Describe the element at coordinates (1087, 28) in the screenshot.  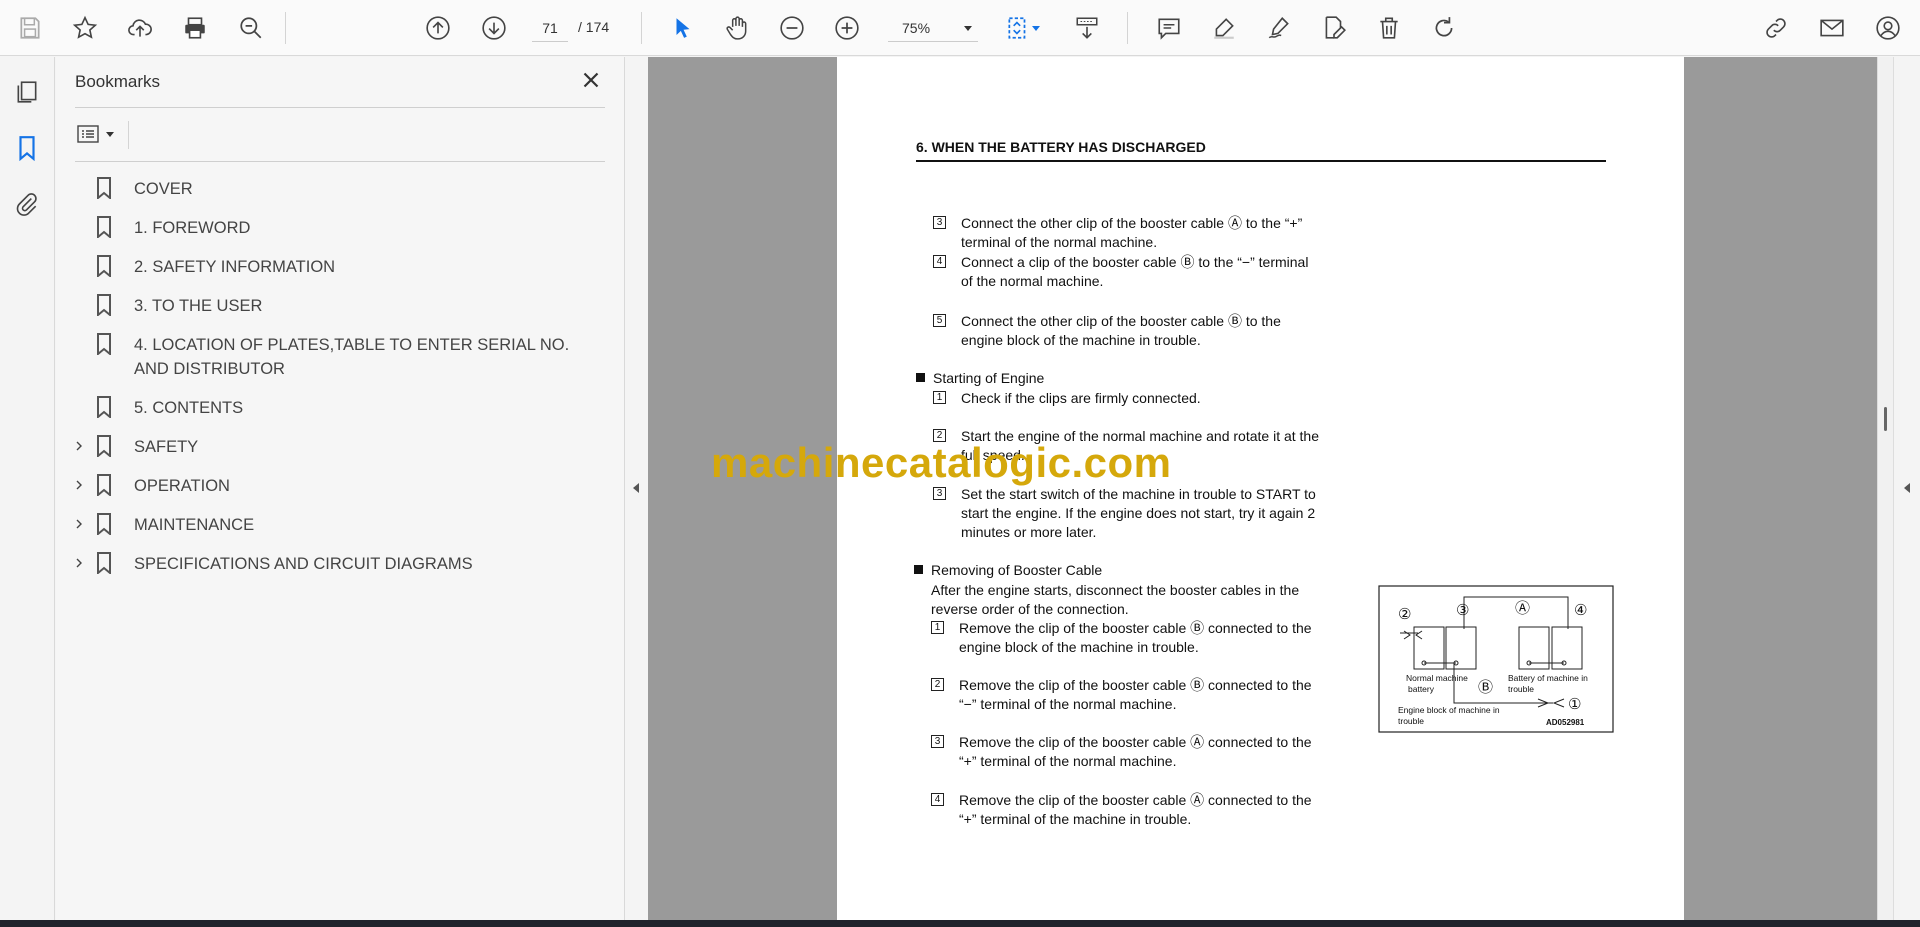
I see `scroll-mode-icon` at that location.